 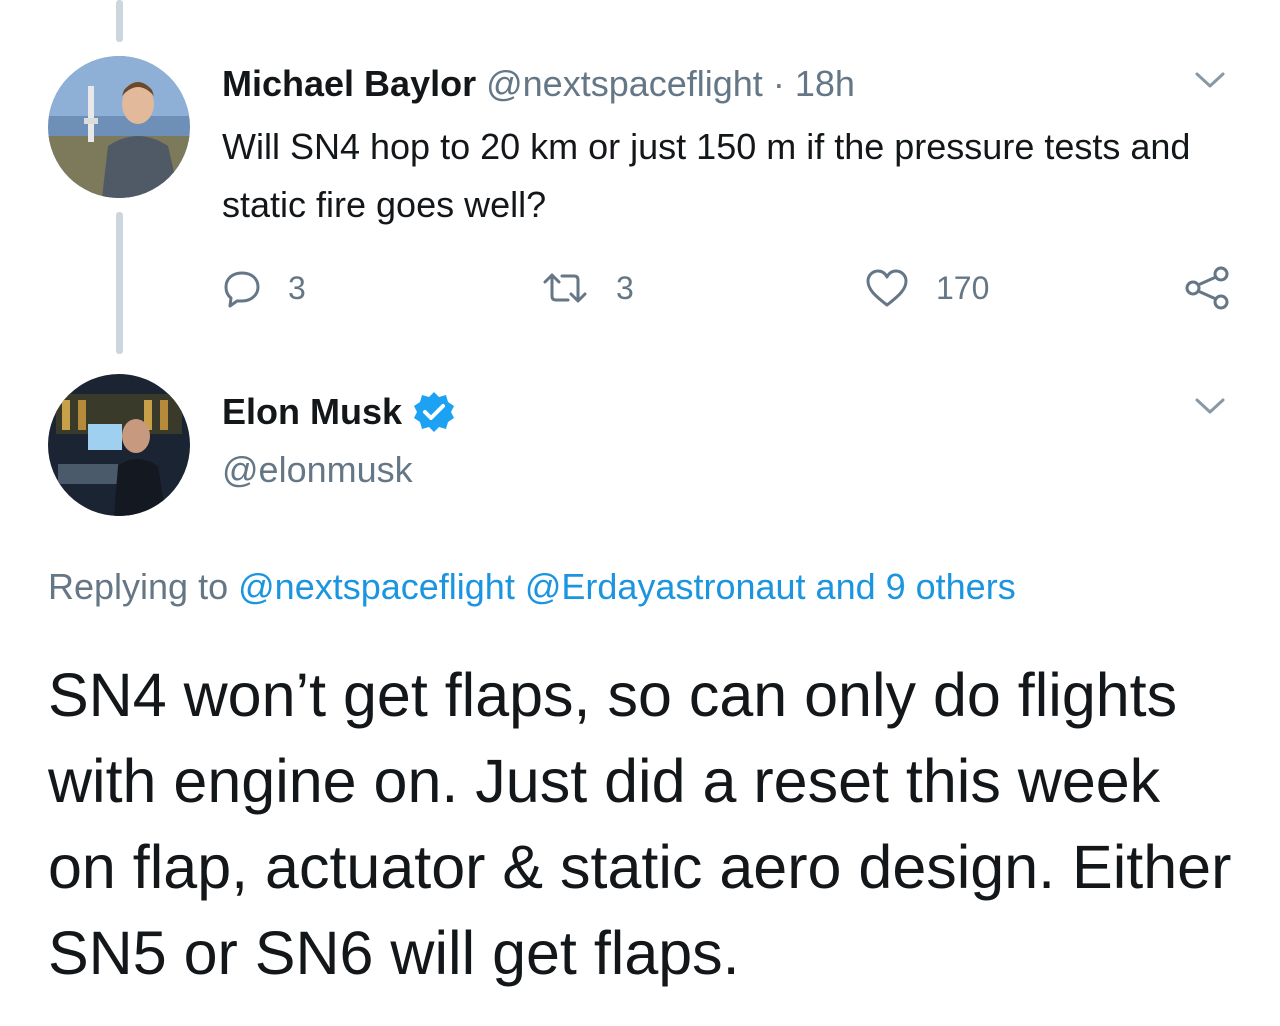 I want to click on author-handle: @elonmusk, so click(x=317, y=470).